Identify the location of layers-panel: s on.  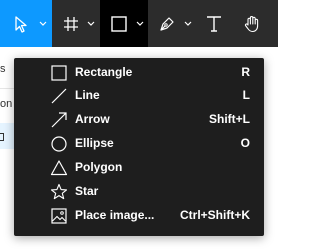
(7, 148).